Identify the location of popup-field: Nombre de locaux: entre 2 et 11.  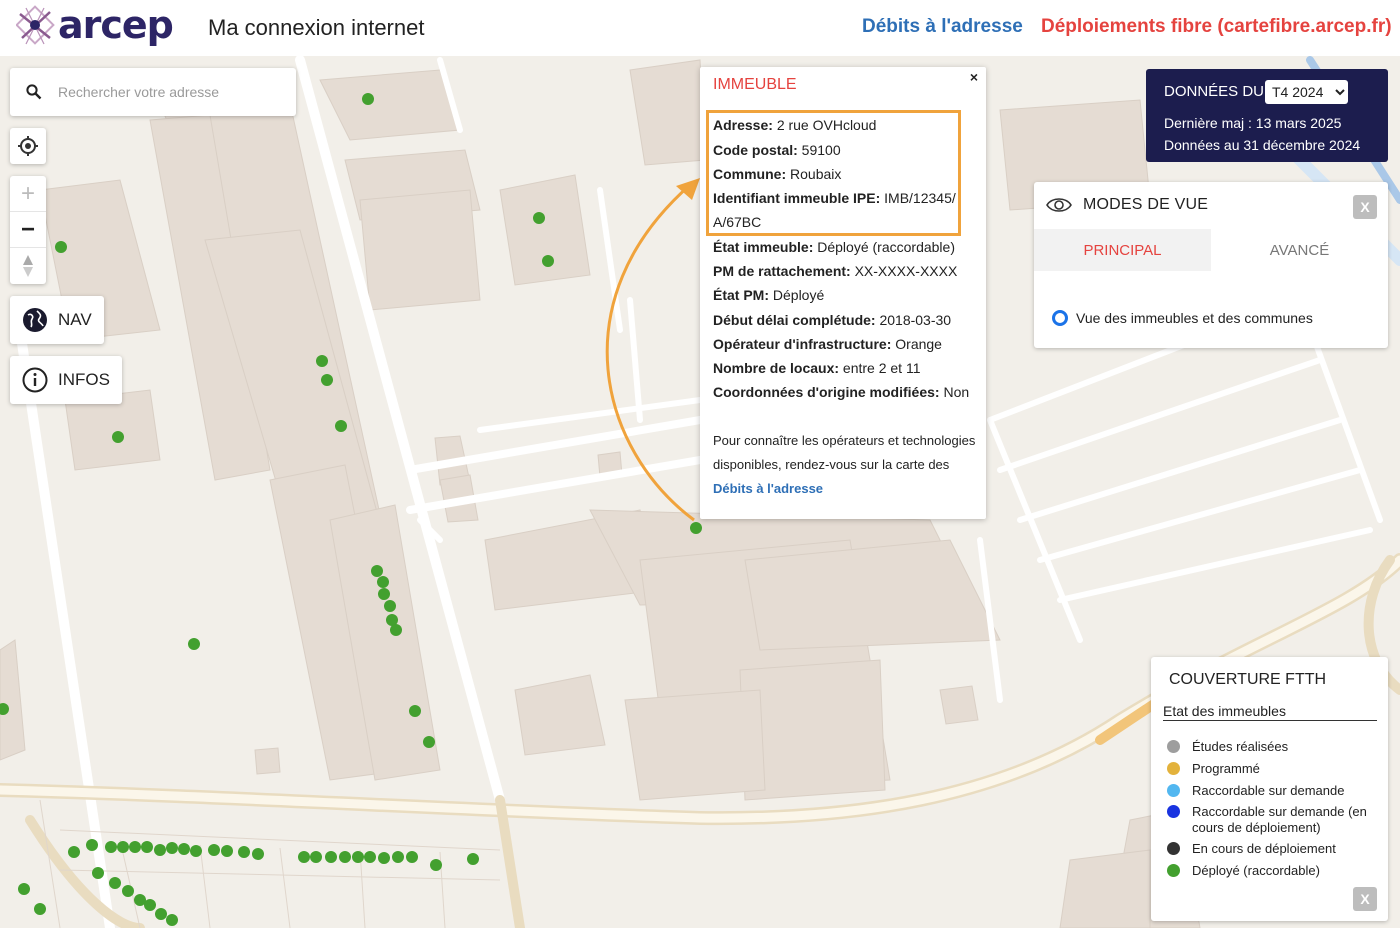
(817, 368).